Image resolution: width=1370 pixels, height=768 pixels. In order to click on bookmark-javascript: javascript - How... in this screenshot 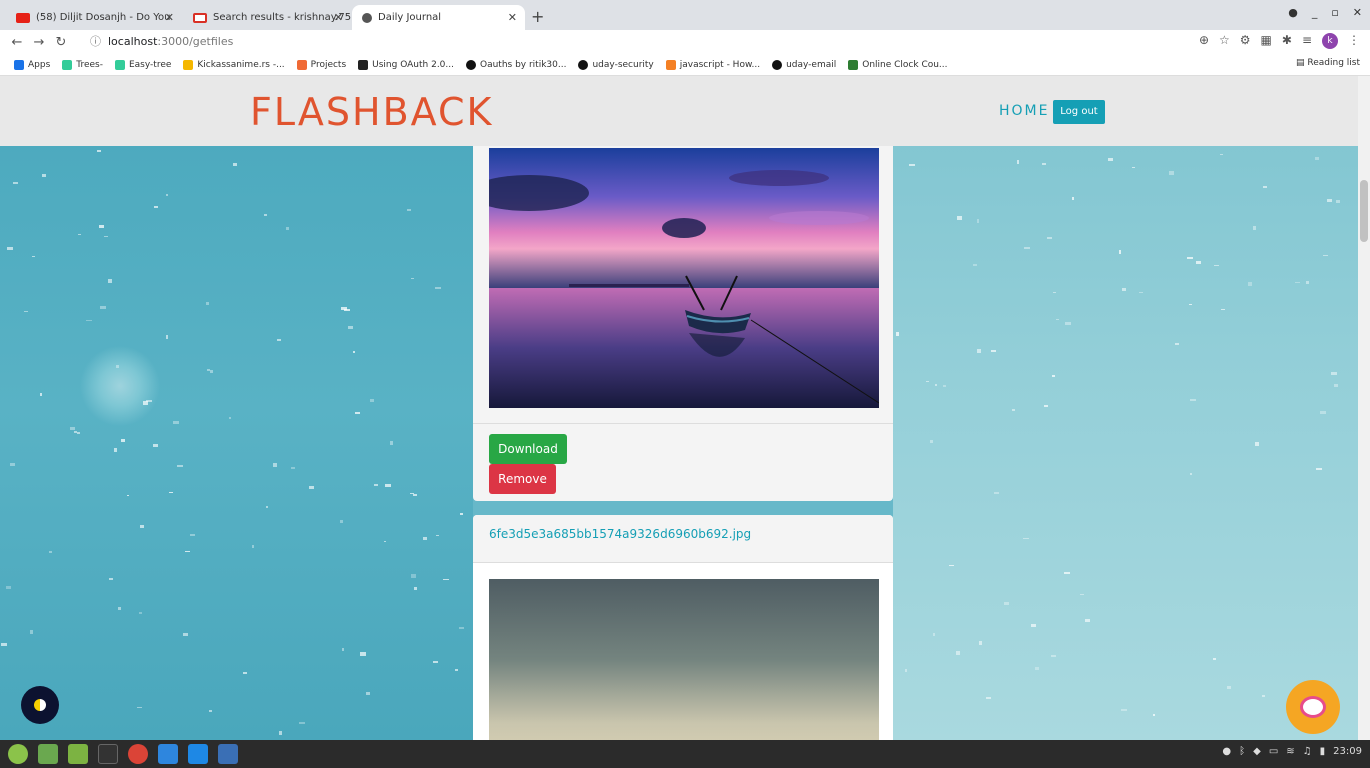, I will do `click(712, 64)`.